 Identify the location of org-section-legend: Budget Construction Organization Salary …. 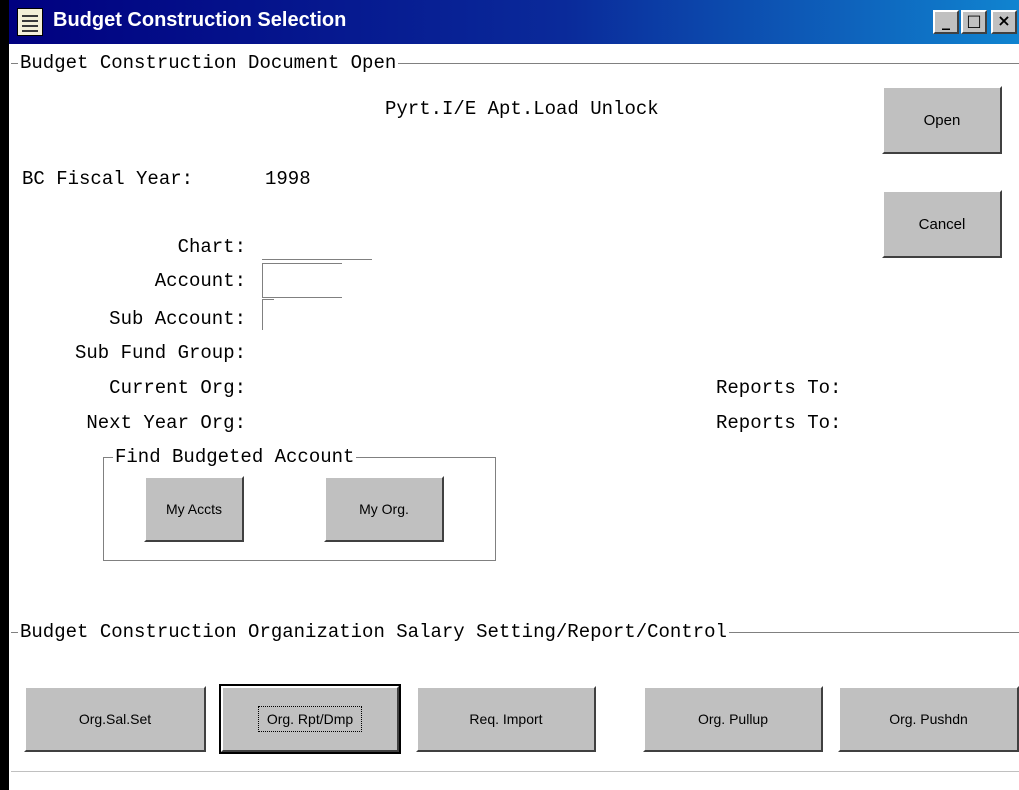
(373, 632).